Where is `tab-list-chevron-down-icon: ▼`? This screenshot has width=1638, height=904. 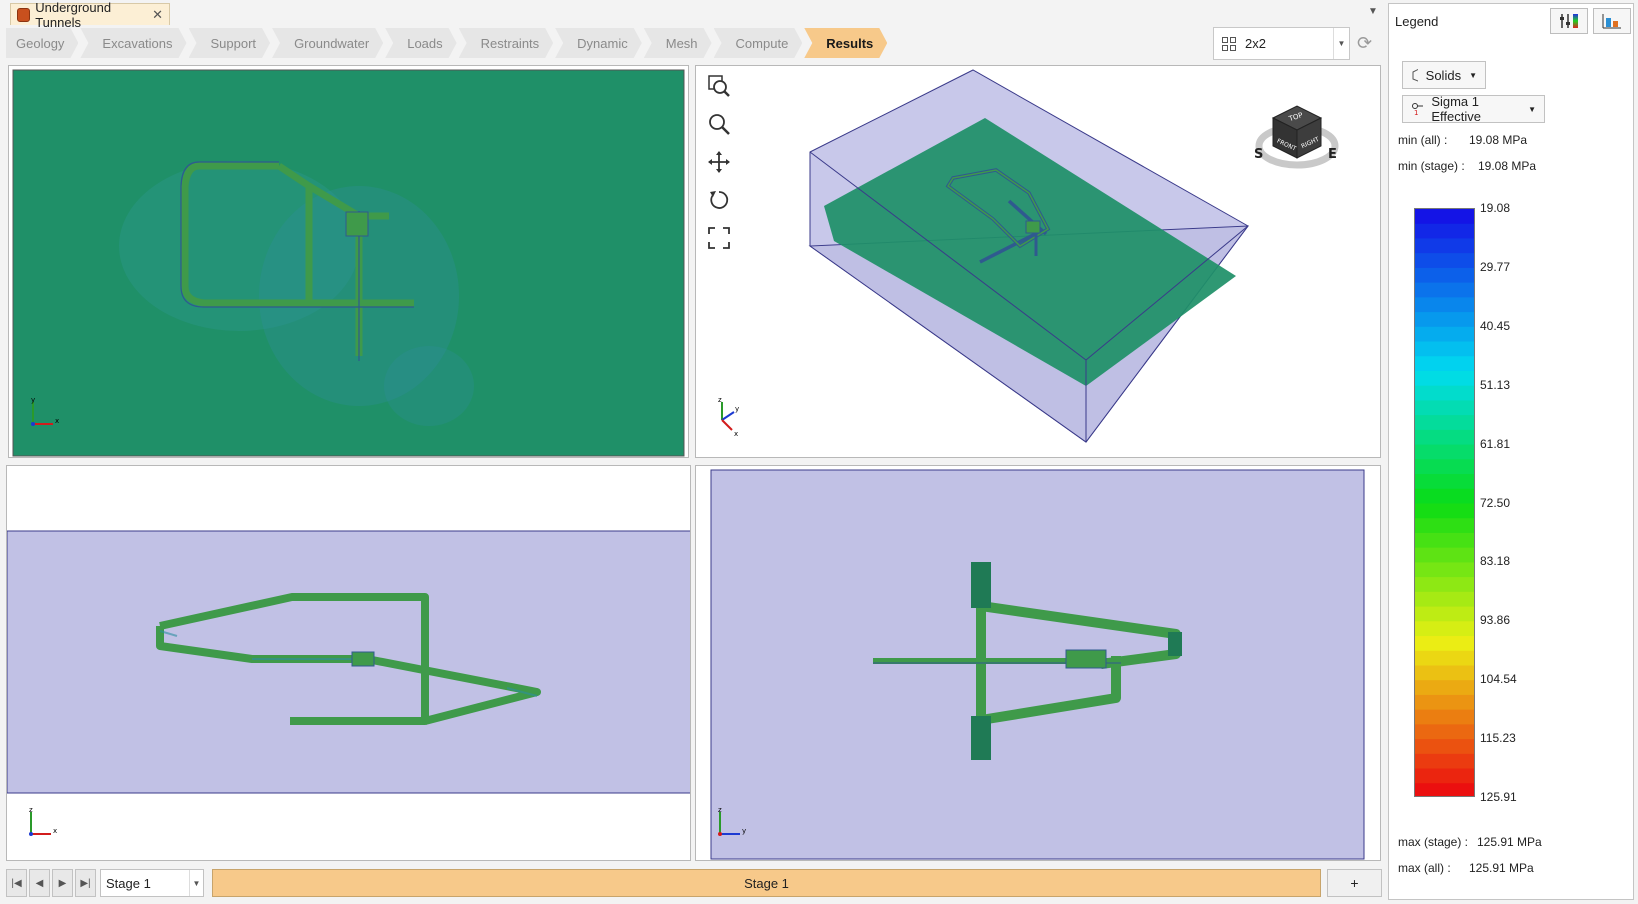 tab-list-chevron-down-icon: ▼ is located at coordinates (1373, 11).